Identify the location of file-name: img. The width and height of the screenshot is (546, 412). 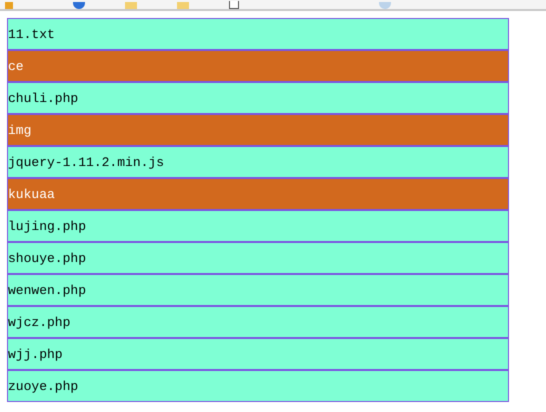
(20, 130).